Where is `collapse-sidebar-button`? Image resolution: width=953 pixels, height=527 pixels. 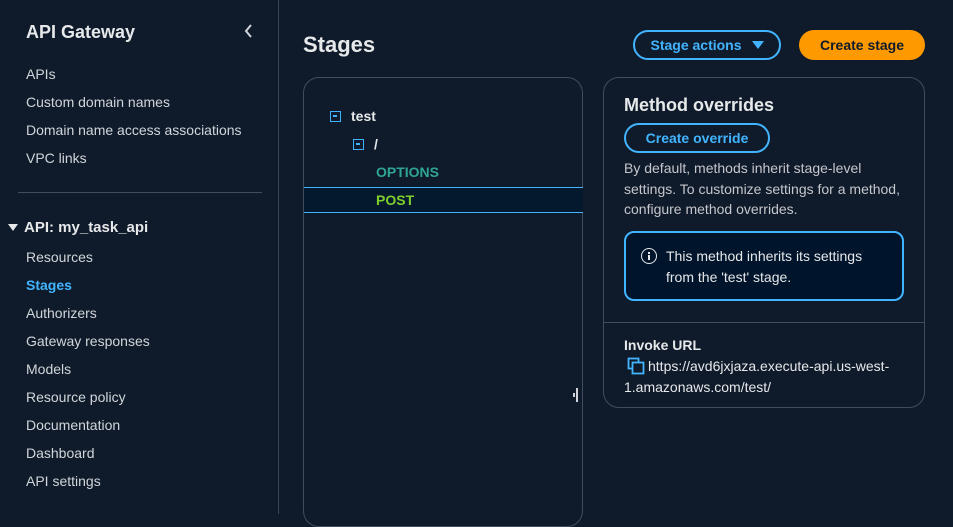 collapse-sidebar-button is located at coordinates (249, 31).